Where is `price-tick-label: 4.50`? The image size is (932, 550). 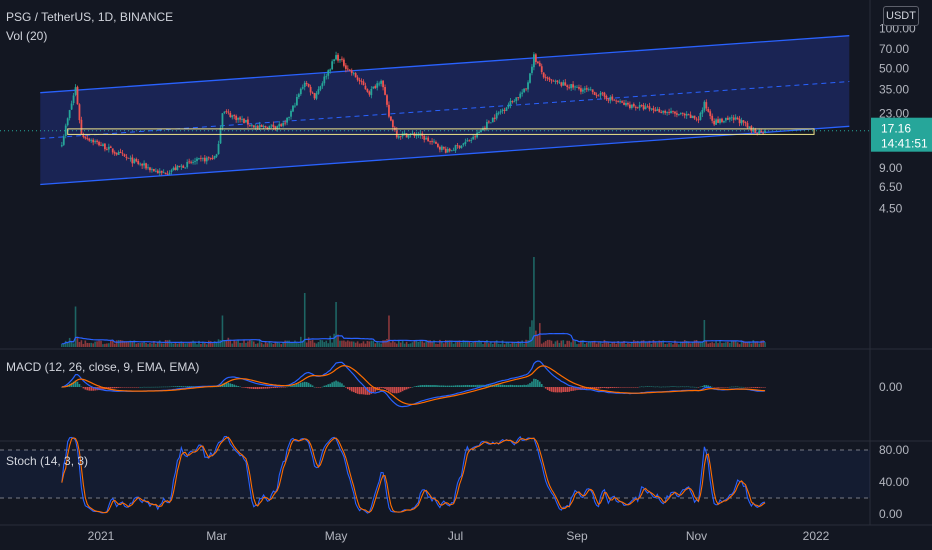 price-tick-label: 4.50 is located at coordinates (891, 208).